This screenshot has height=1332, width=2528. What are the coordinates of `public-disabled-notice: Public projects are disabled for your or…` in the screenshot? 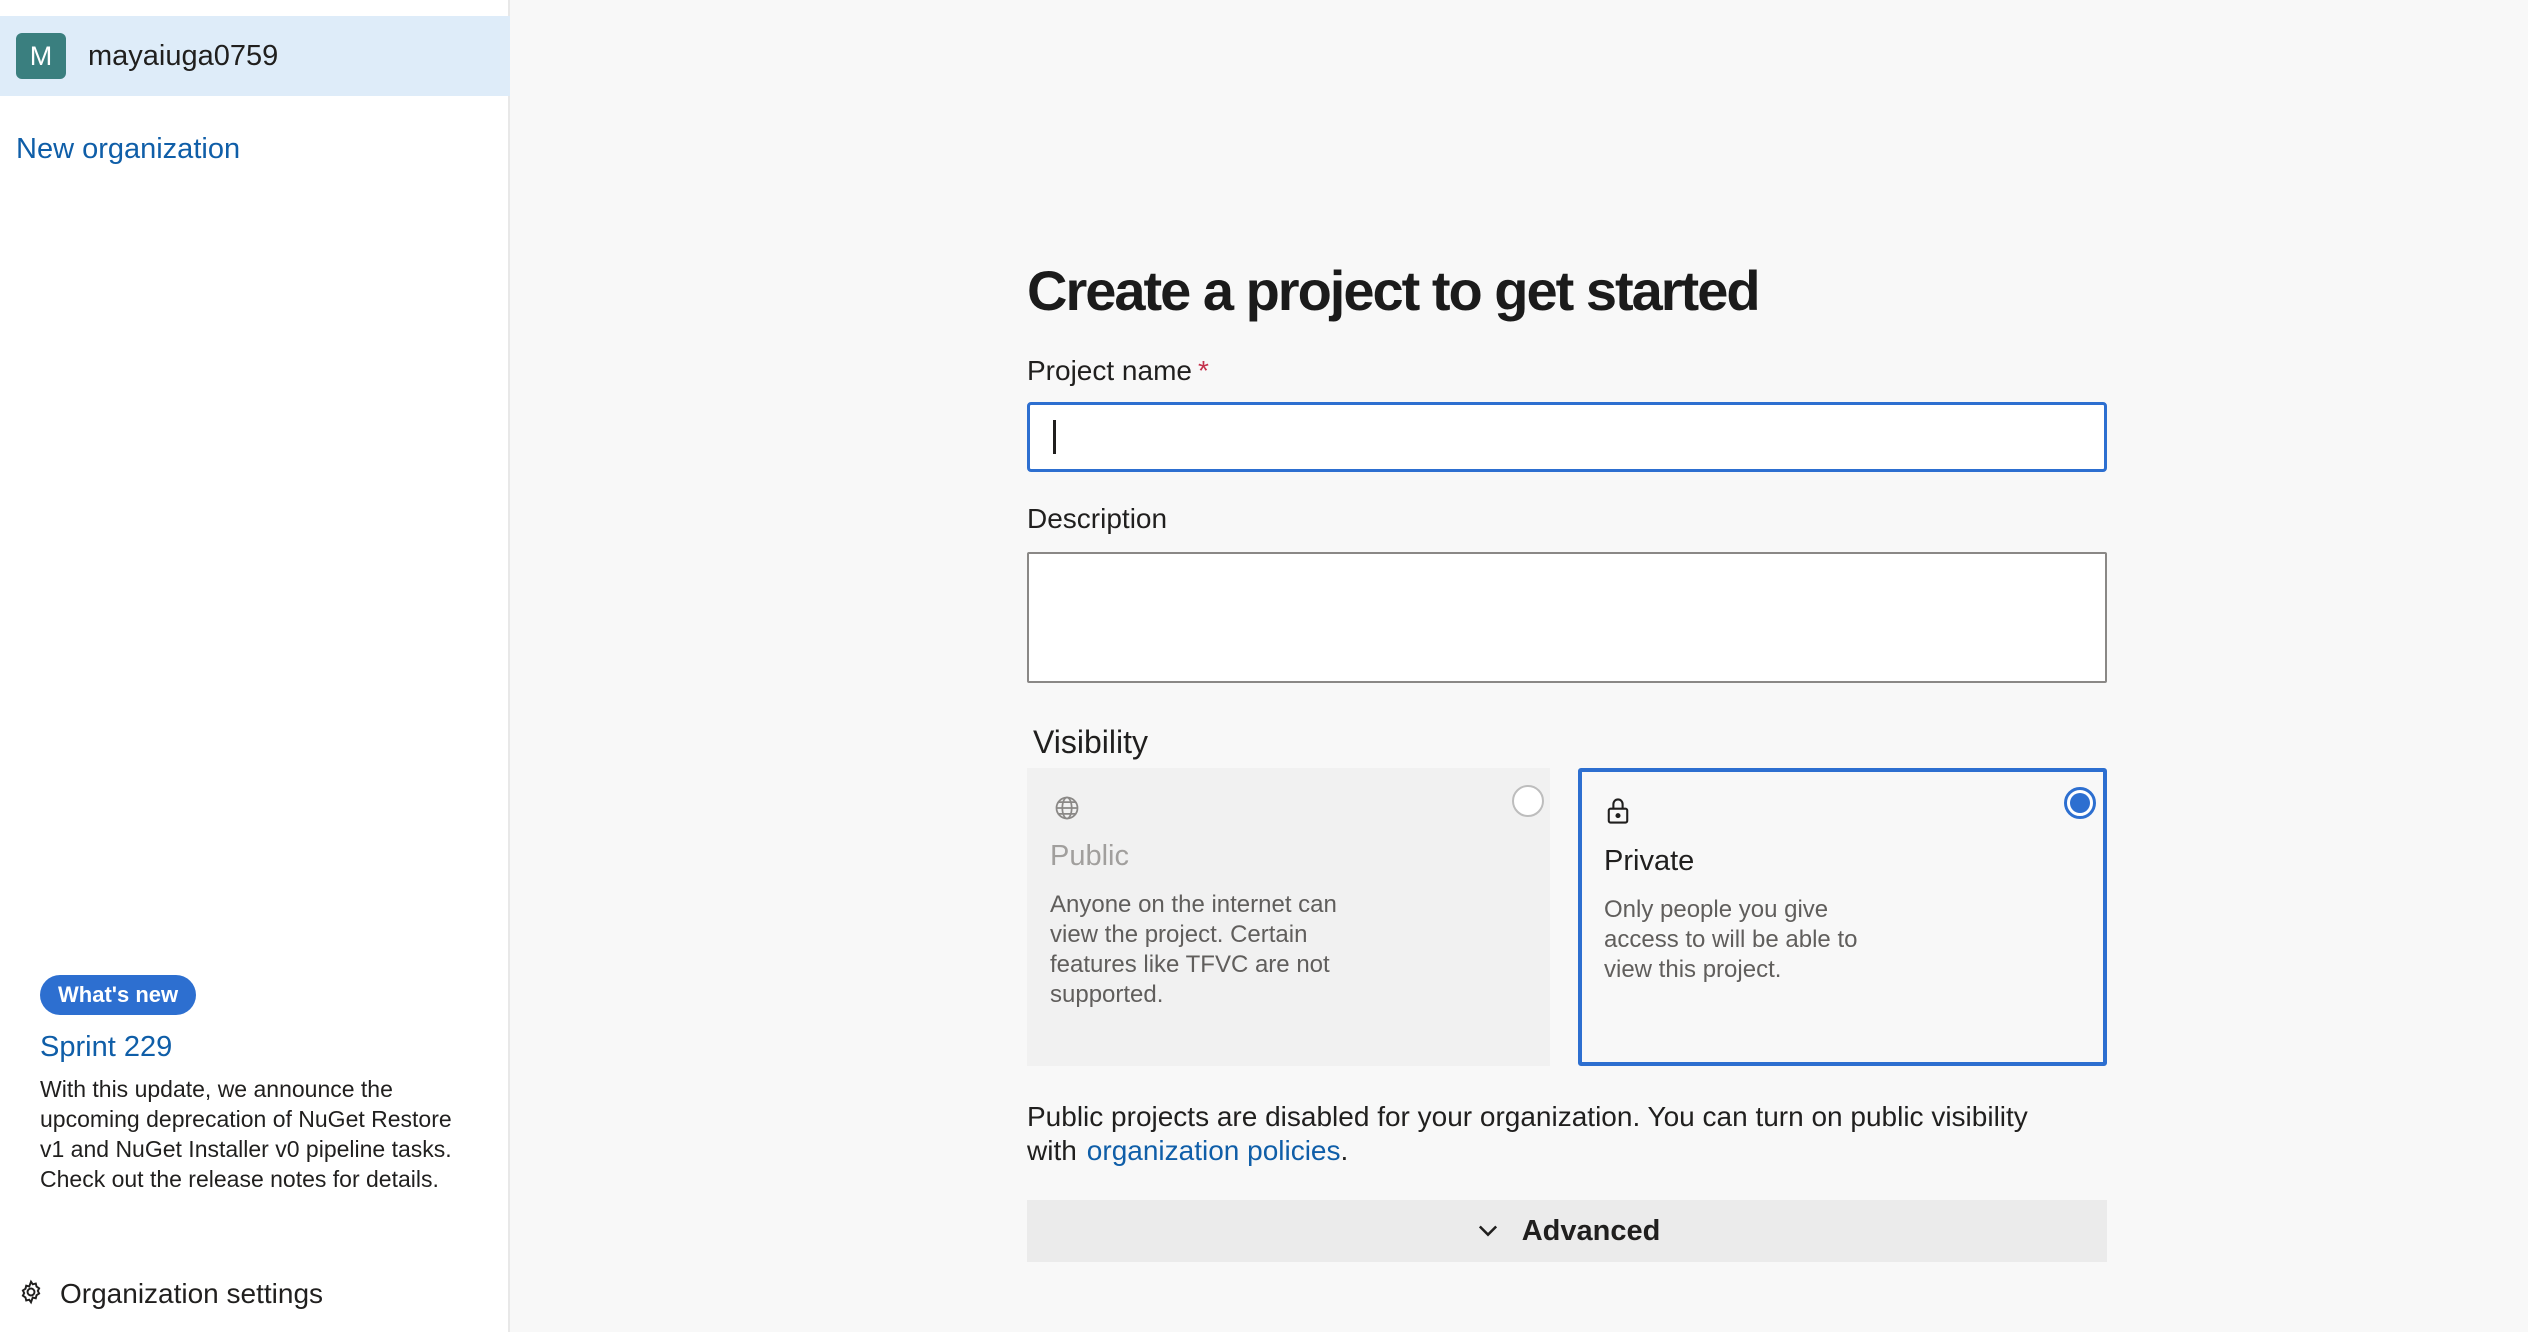 It's located at (1577, 1134).